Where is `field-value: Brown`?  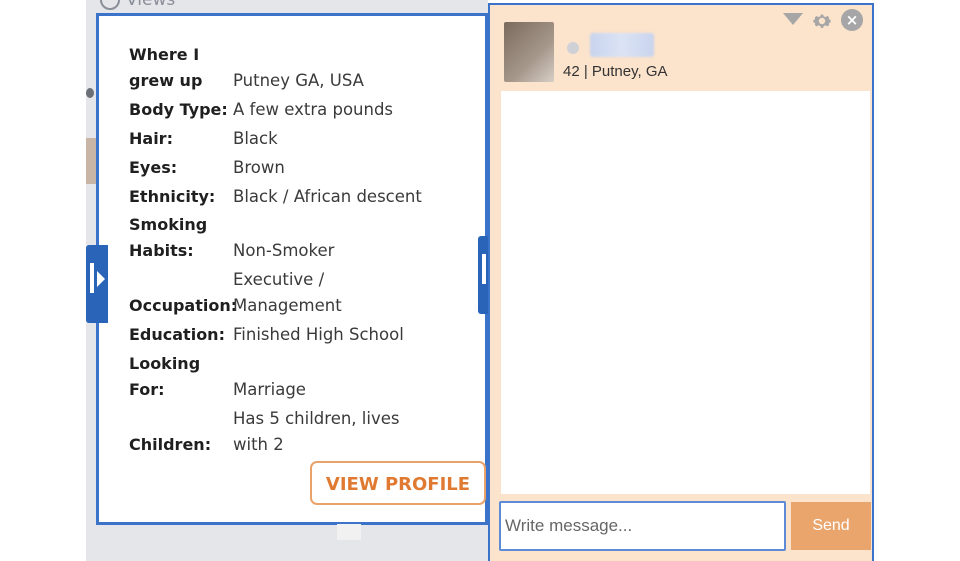 field-value: Brown is located at coordinates (259, 167).